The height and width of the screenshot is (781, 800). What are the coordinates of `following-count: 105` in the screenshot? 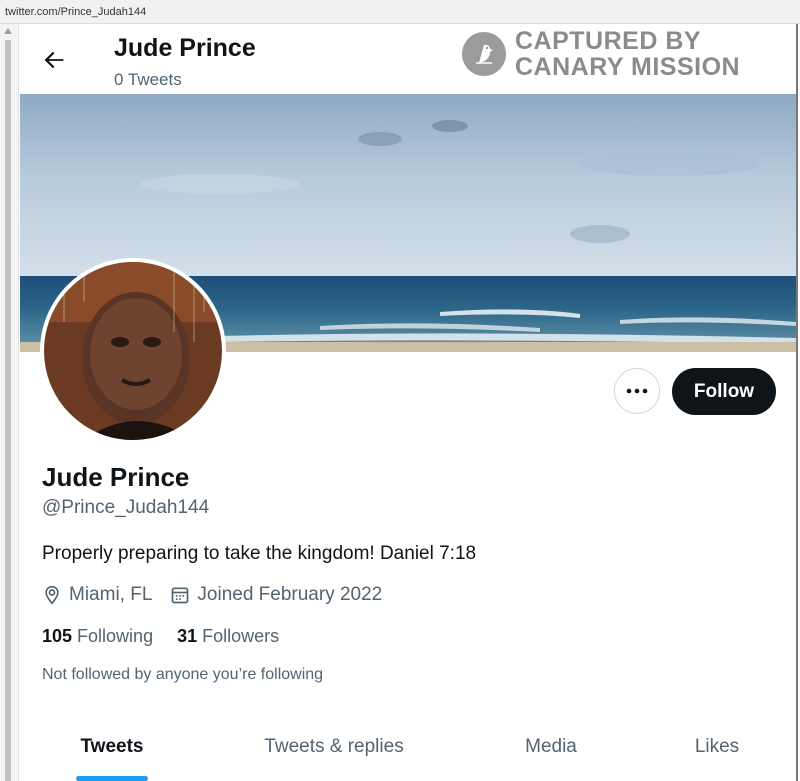 It's located at (57, 636).